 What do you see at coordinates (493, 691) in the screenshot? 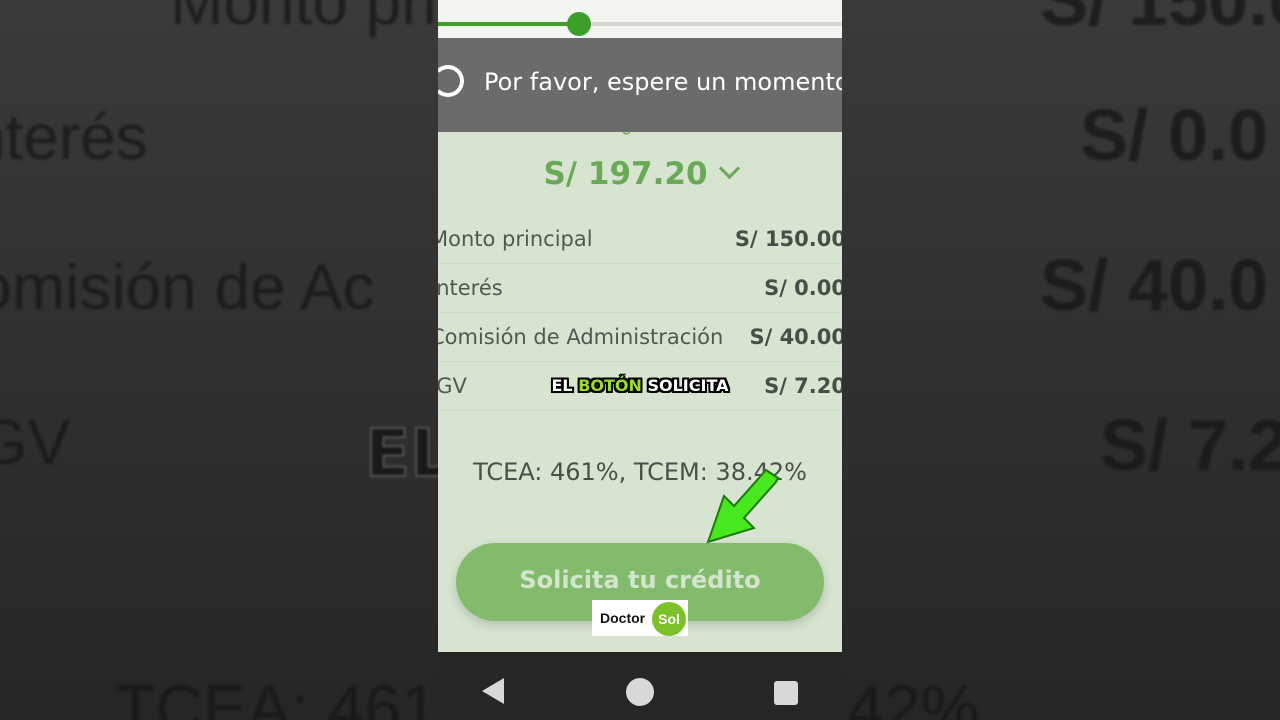
I see `back-triangle-icon` at bounding box center [493, 691].